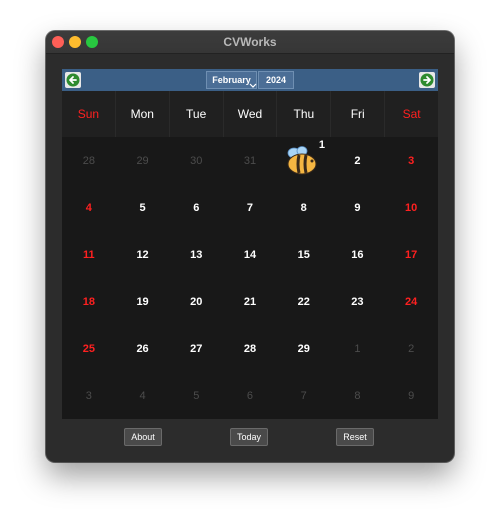 This screenshot has width=500, height=523. I want to click on weekday-header-mon: Mon, so click(143, 114).